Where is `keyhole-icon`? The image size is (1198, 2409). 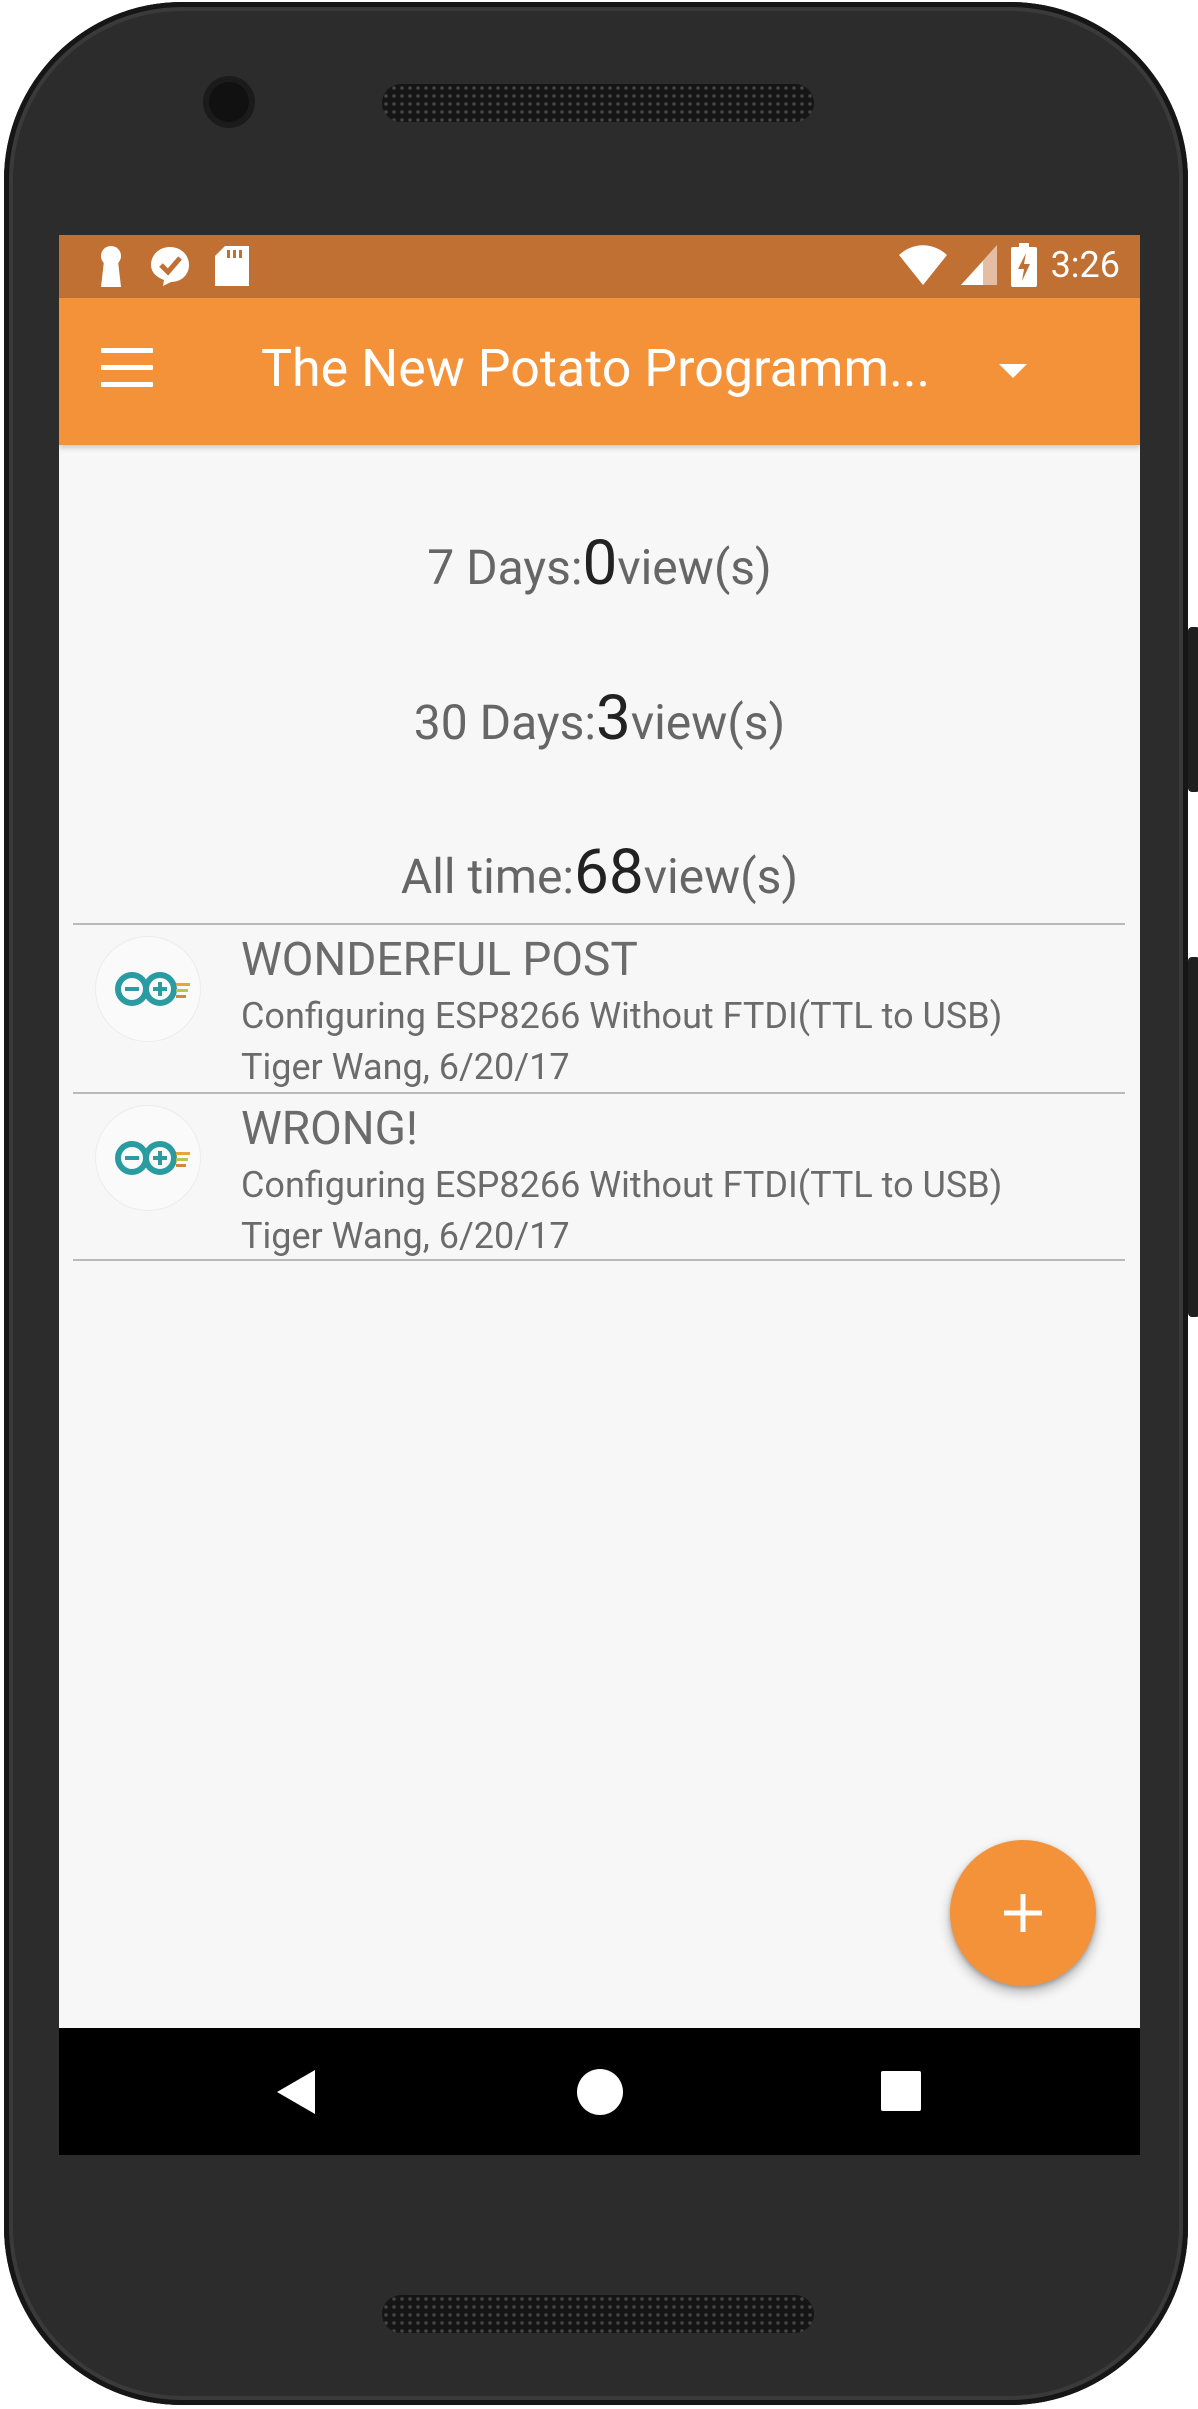
keyhole-icon is located at coordinates (111, 266).